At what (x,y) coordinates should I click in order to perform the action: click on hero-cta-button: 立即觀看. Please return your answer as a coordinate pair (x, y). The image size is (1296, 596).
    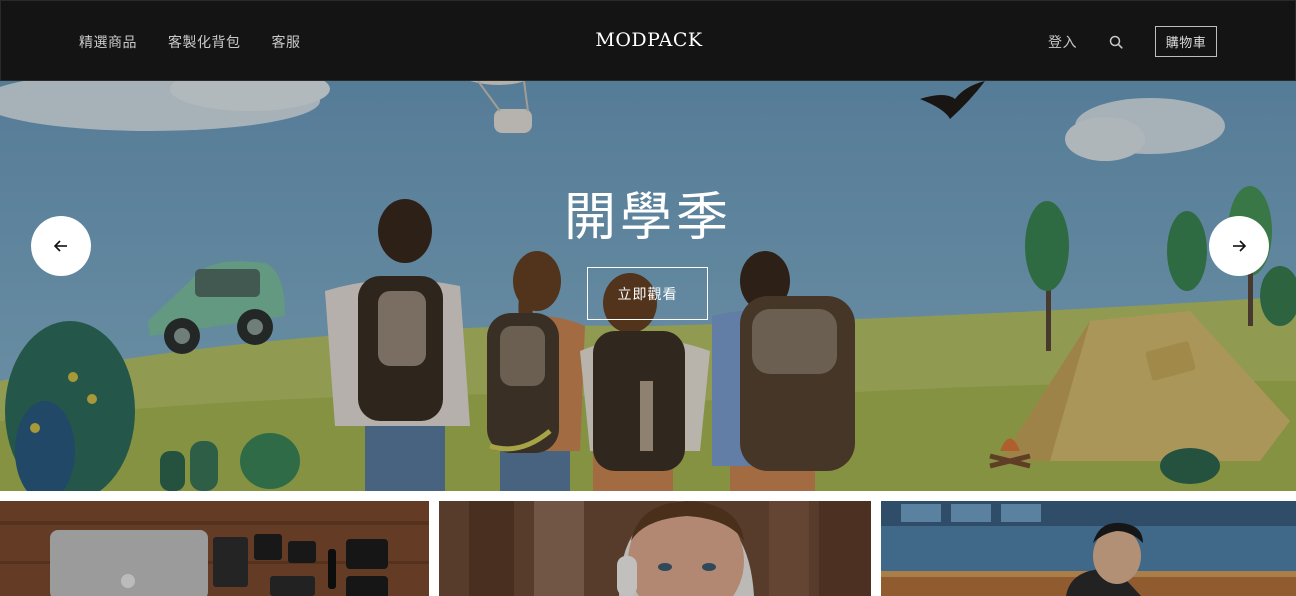
    Looking at the image, I should click on (647, 293).